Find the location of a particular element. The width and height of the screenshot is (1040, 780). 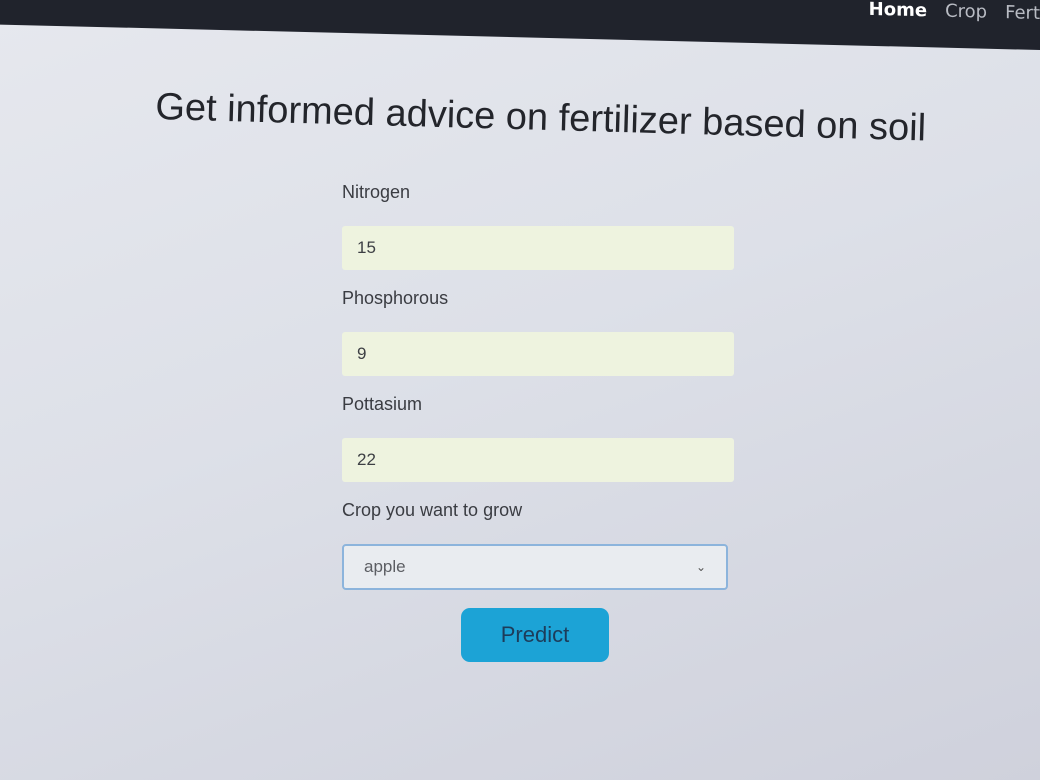

nitrogen-label: Nitrogen is located at coordinates (376, 192).